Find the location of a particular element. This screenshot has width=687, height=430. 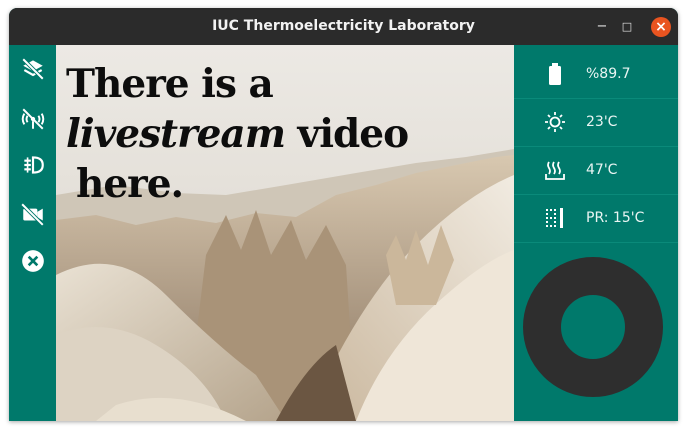

camera-off-icon is located at coordinates (32, 214).